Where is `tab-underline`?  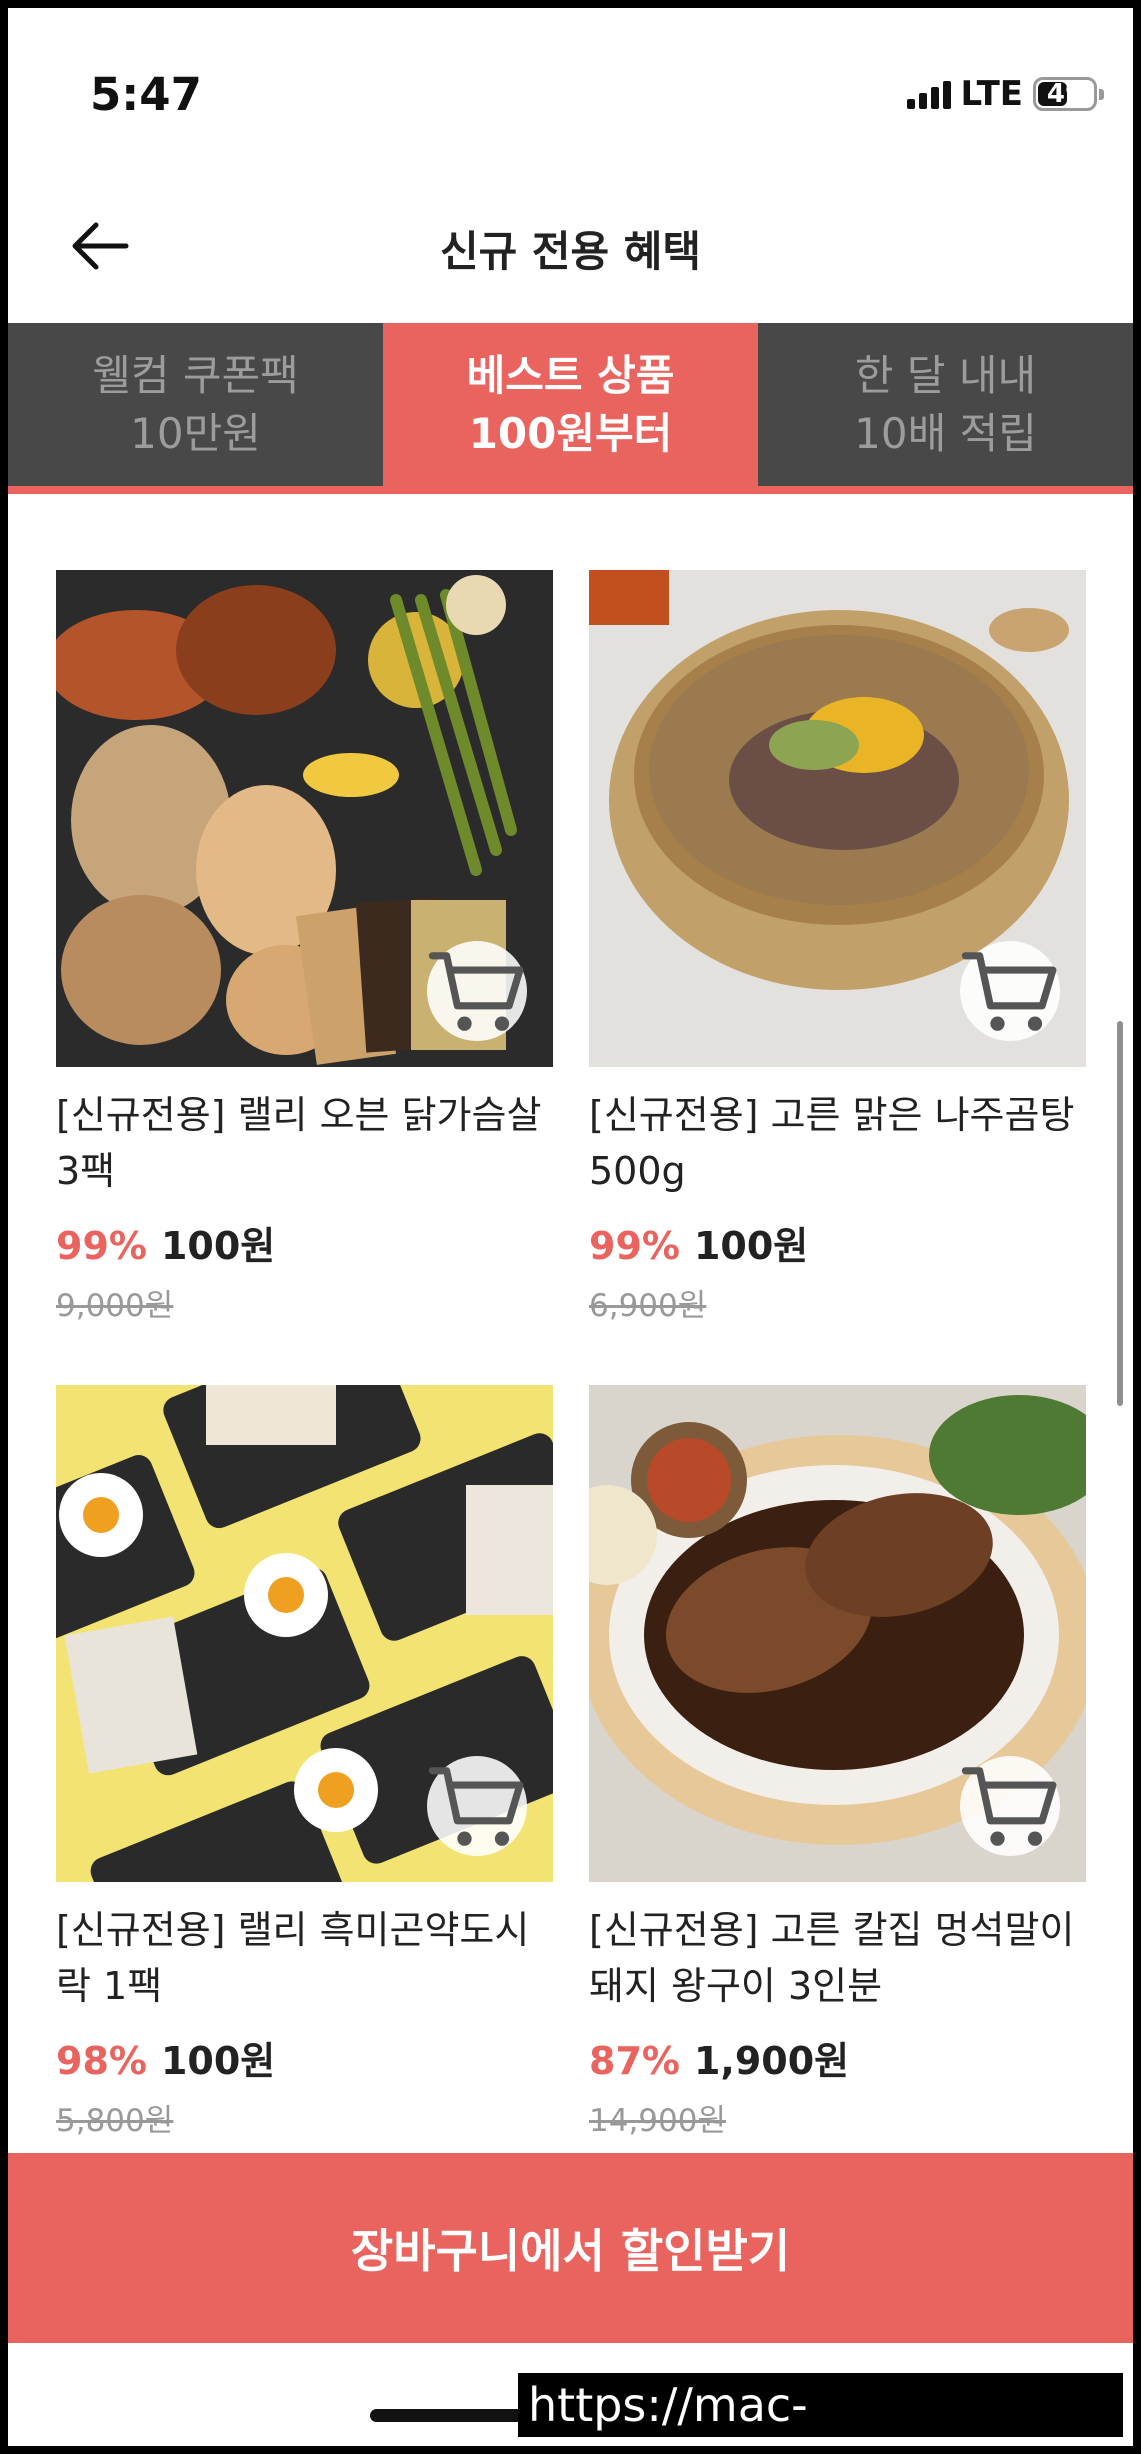 tab-underline is located at coordinates (570, 490).